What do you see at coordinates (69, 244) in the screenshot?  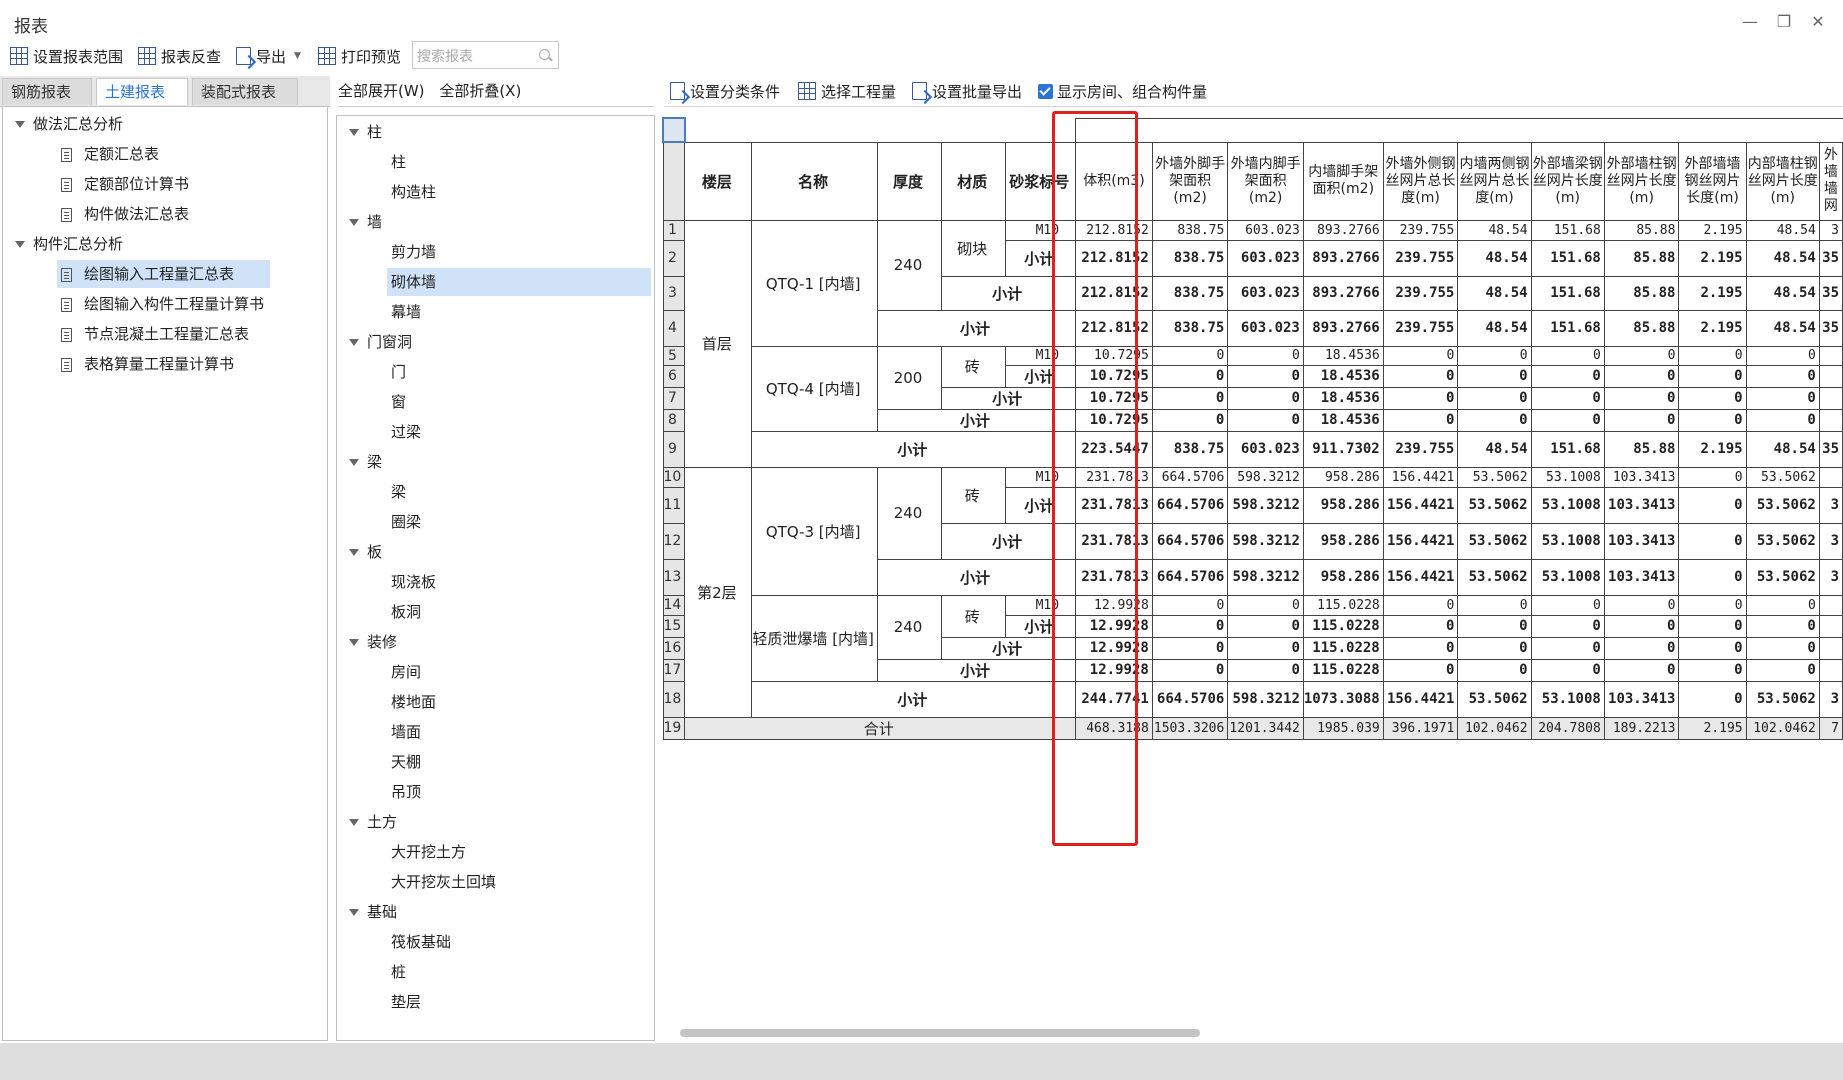 I see `tree-group-component-summary: 构件汇总分析` at bounding box center [69, 244].